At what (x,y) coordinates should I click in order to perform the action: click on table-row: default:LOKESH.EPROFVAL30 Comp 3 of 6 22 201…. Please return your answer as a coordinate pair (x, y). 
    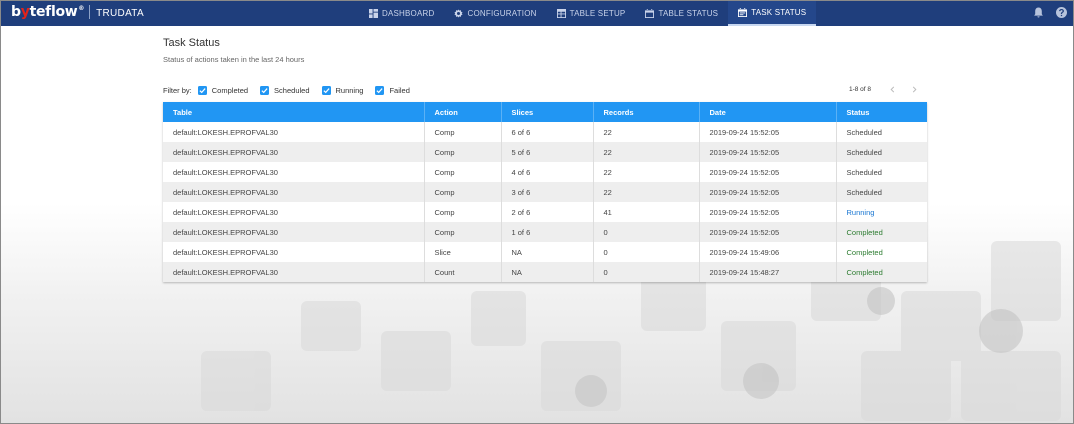
    Looking at the image, I should click on (545, 192).